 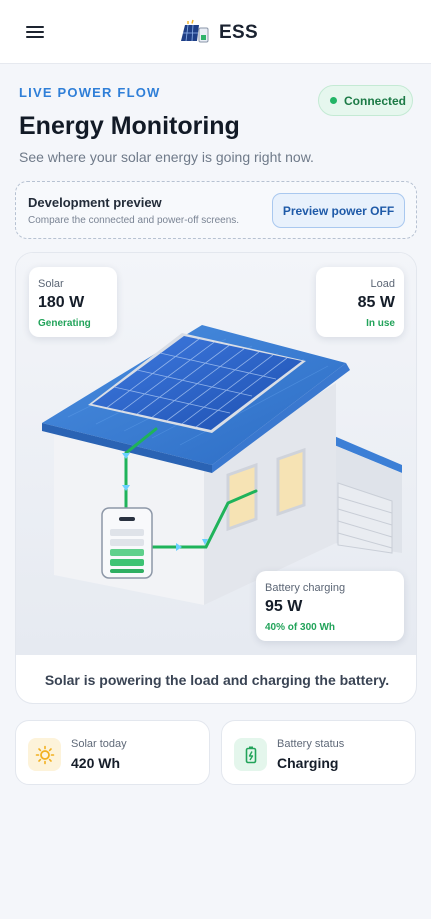 What do you see at coordinates (112, 752) in the screenshot?
I see `solar-today-card: Solar today 420 Wh` at bounding box center [112, 752].